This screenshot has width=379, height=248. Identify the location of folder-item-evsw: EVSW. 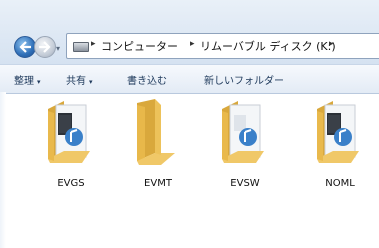
(245, 145).